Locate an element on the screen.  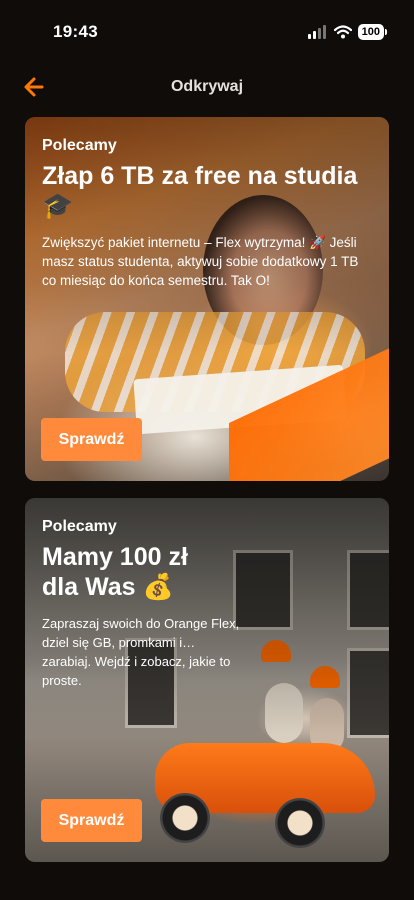
status-icons: 100 is located at coordinates (347, 32).